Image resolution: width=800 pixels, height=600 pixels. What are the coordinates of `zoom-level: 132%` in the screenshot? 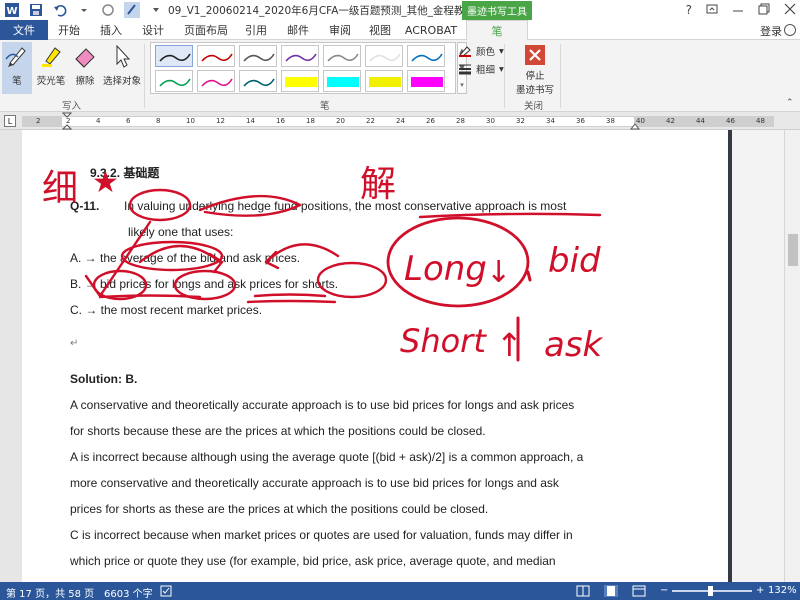 It's located at (782, 590).